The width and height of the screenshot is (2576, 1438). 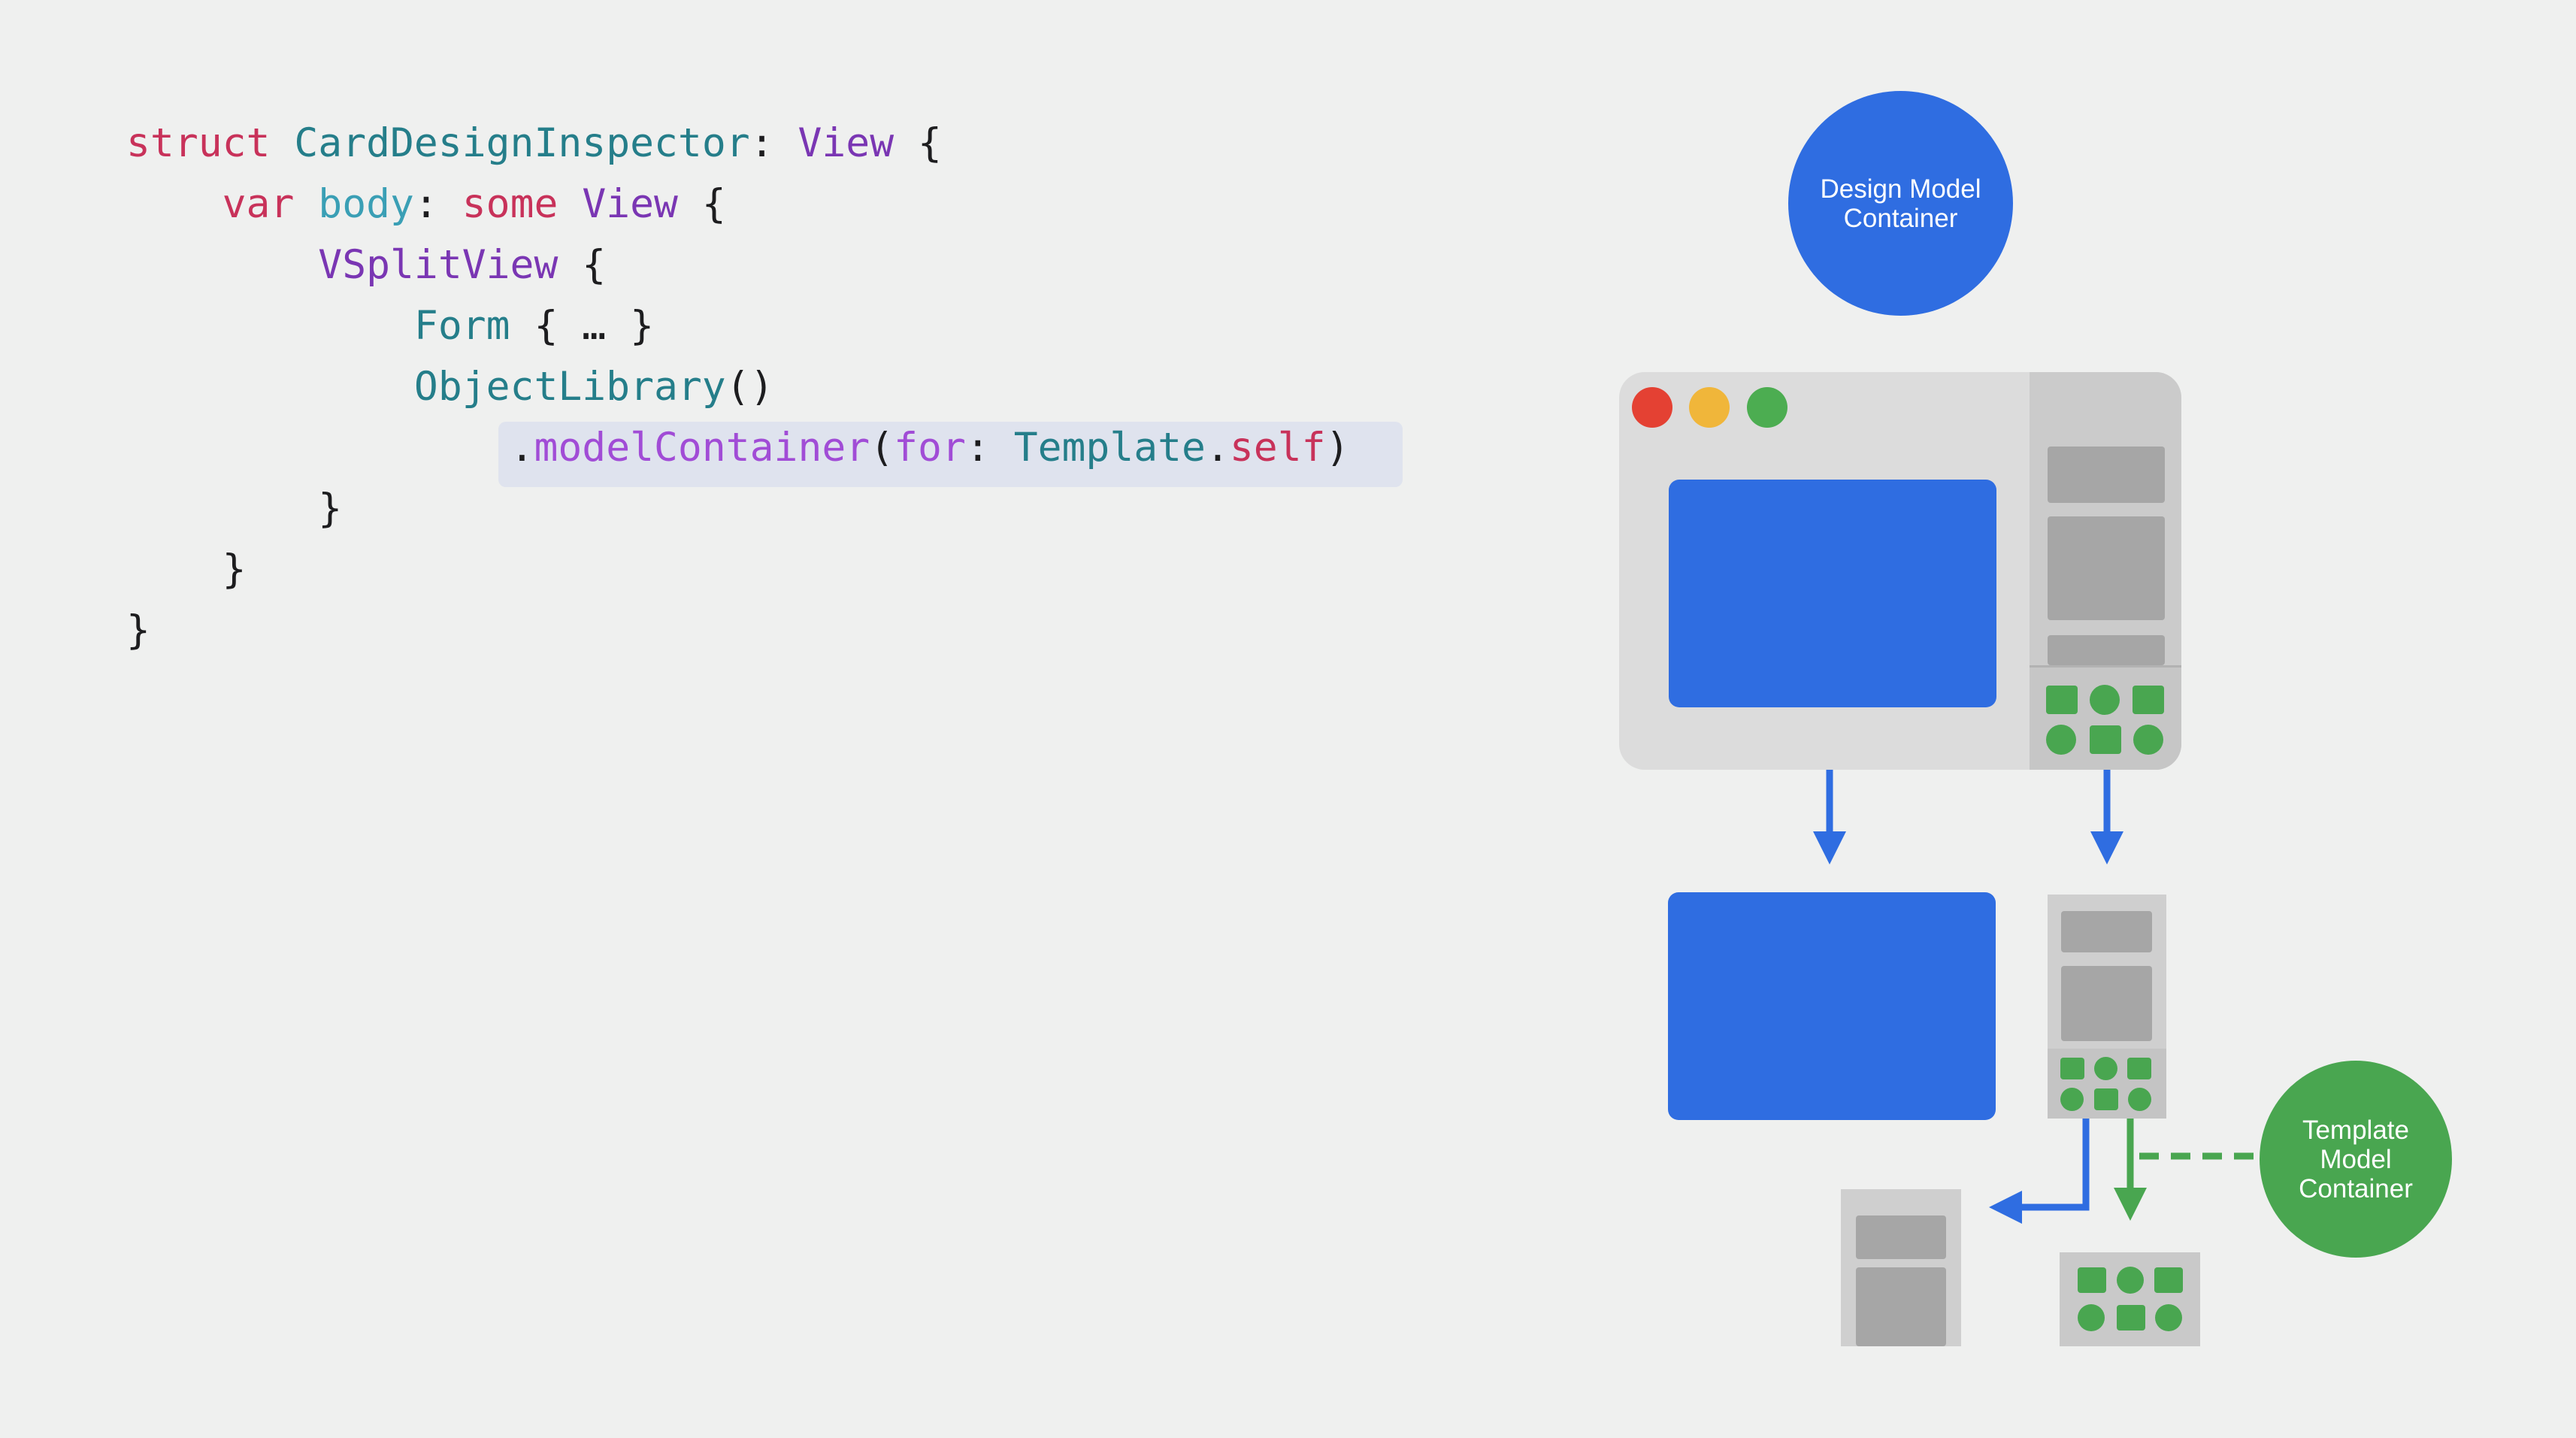 I want to click on arrow-library-to-template-panel, so click(x=2130, y=1170).